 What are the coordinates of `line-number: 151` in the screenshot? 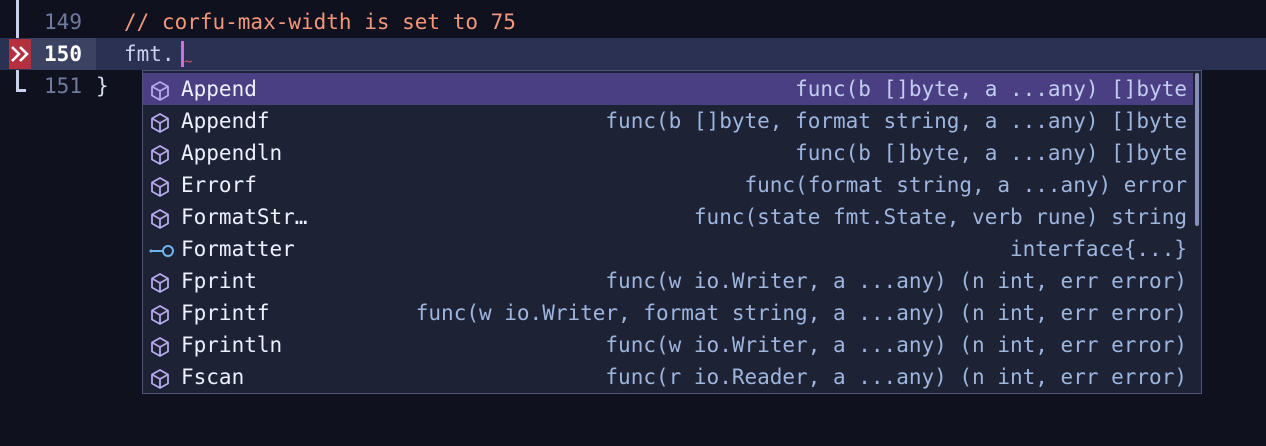 It's located at (63, 86).